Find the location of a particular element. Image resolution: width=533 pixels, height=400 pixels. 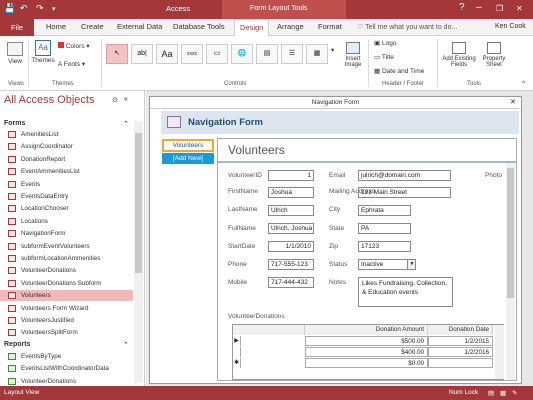

nav-item-form: subformLocationAmmenities is located at coordinates (66, 258).